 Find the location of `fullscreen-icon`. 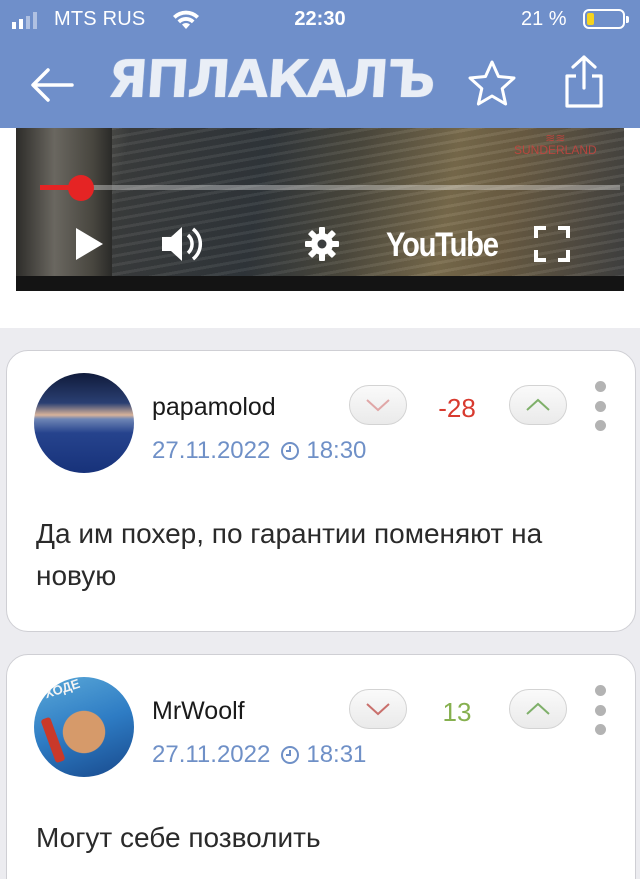

fullscreen-icon is located at coordinates (552, 244).